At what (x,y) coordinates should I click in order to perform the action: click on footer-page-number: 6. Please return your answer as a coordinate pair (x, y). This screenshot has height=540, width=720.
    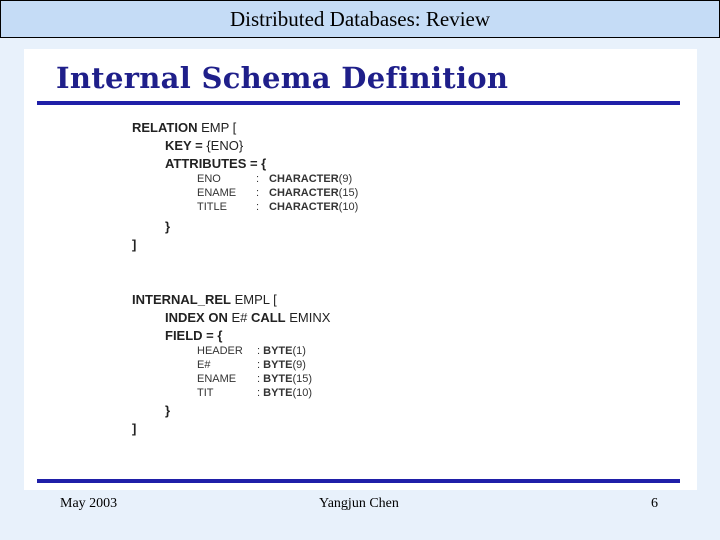
    Looking at the image, I should click on (654, 503).